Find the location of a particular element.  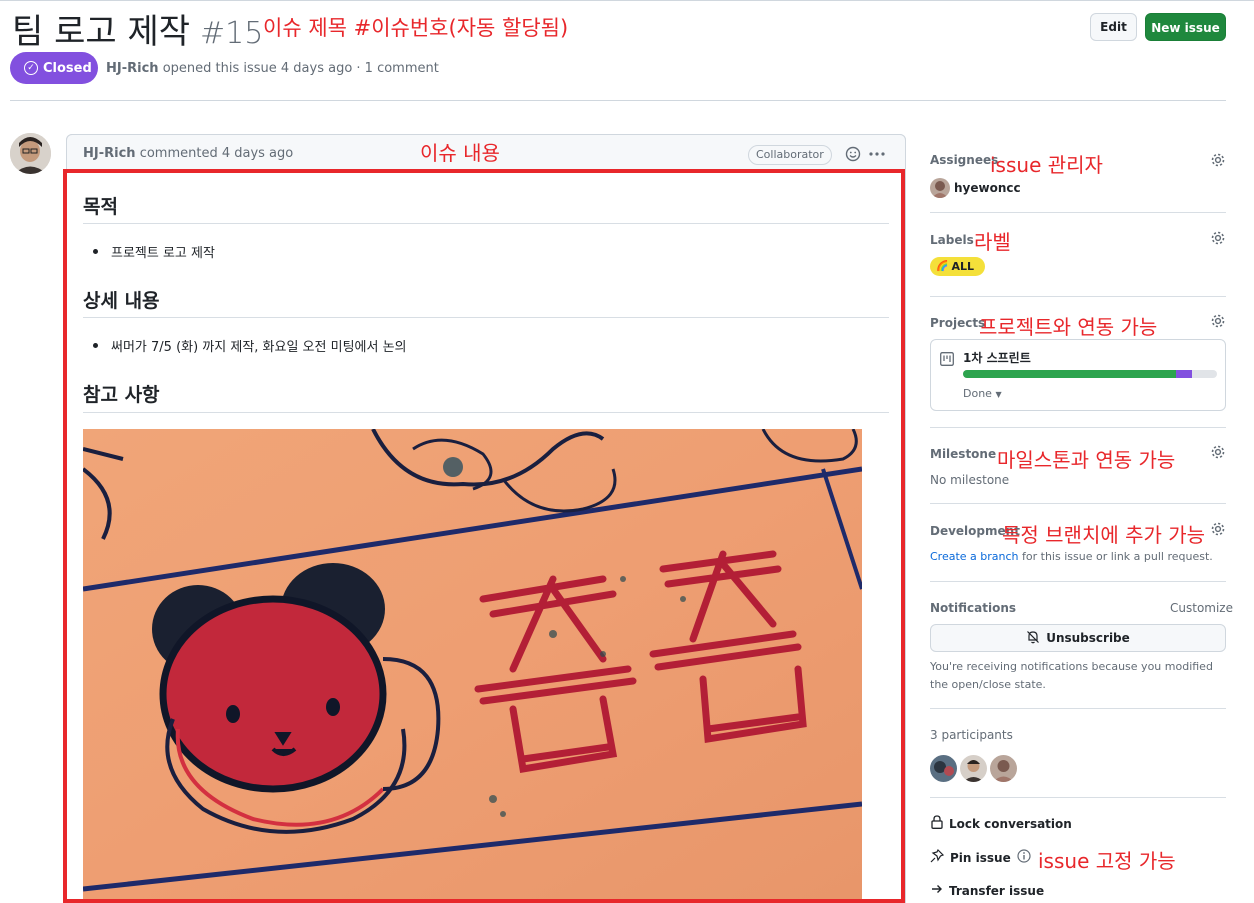

label-all: 🌈 ALL is located at coordinates (957, 266).